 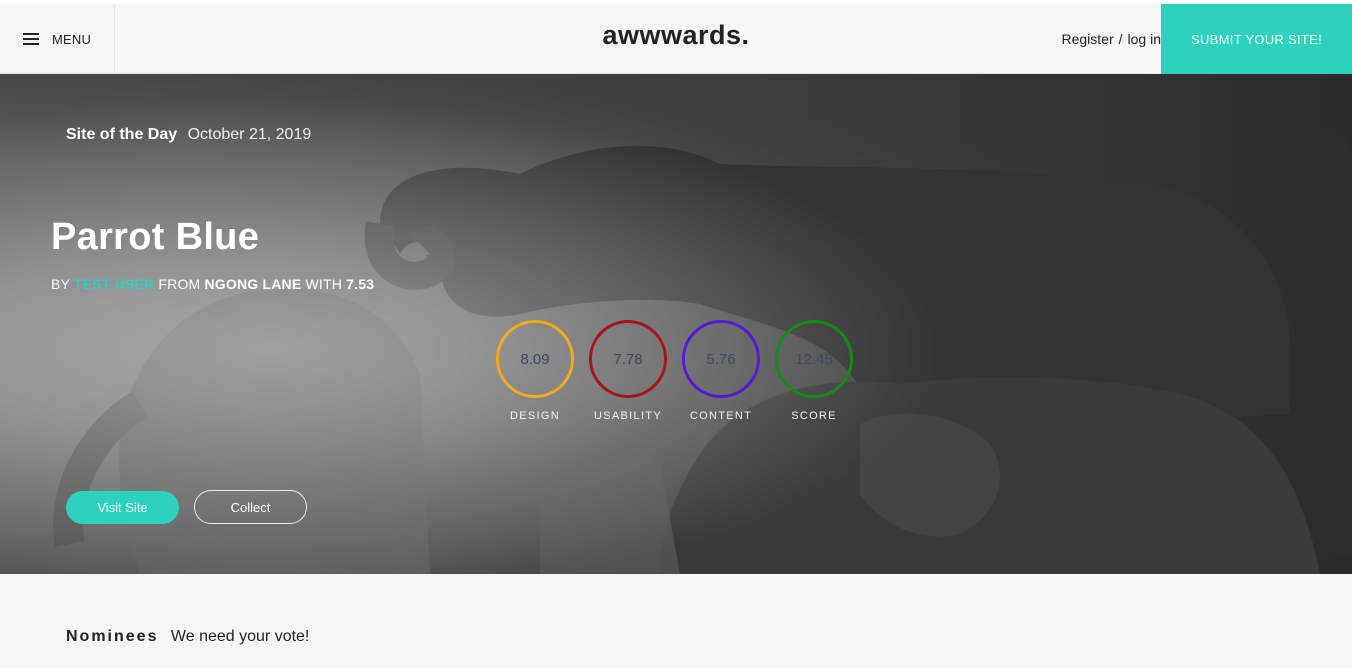 What do you see at coordinates (1144, 39) in the screenshot?
I see `login-link: log in` at bounding box center [1144, 39].